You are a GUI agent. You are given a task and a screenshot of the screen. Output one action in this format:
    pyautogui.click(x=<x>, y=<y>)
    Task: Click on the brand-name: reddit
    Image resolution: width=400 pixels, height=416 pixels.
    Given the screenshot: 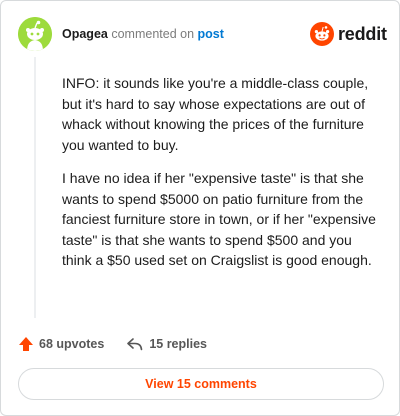 What is the action you would take?
    pyautogui.click(x=362, y=33)
    